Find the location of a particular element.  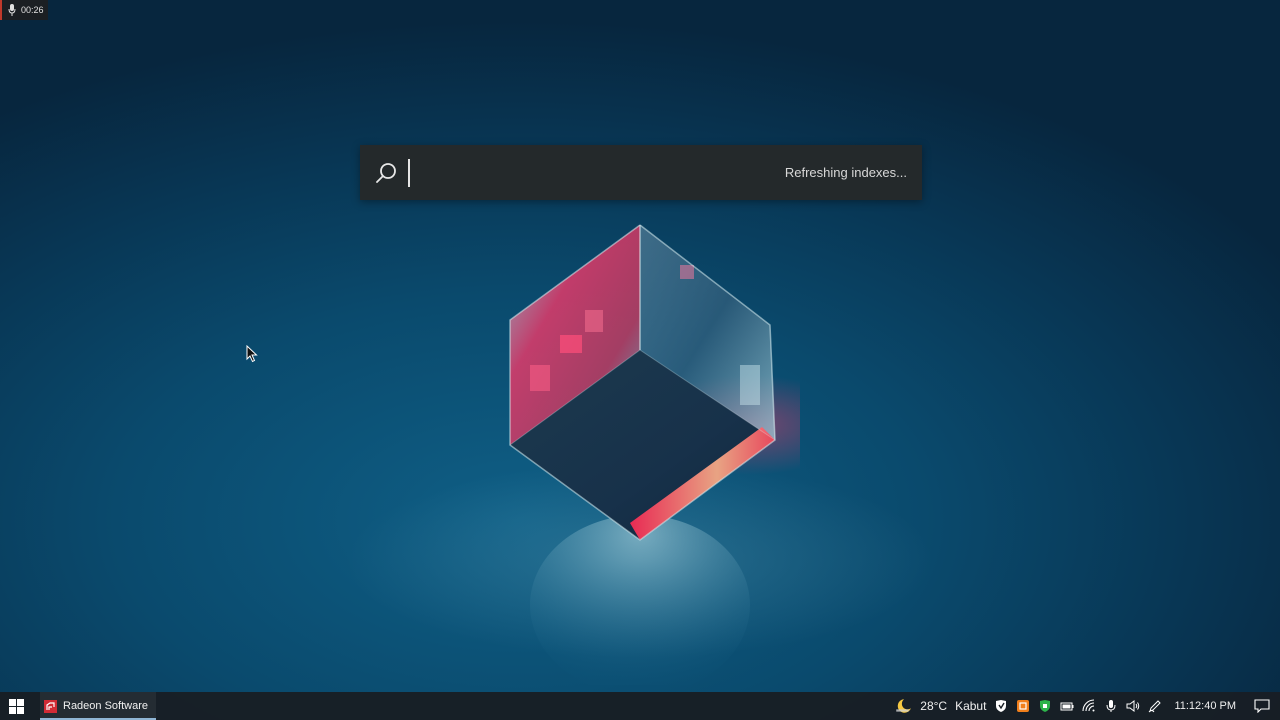

green-shield-tray-icon is located at coordinates (1045, 706).